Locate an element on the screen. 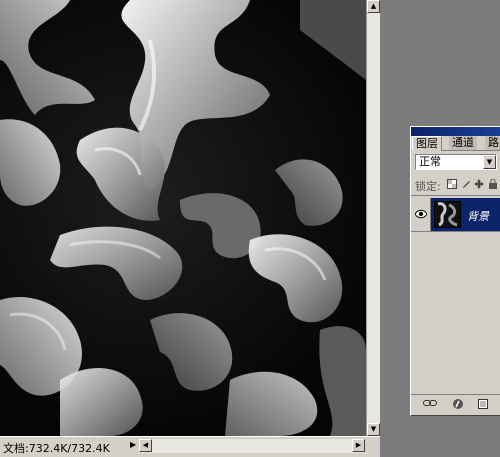  palette-tabs: 图层 通道 路 is located at coordinates (455, 143).